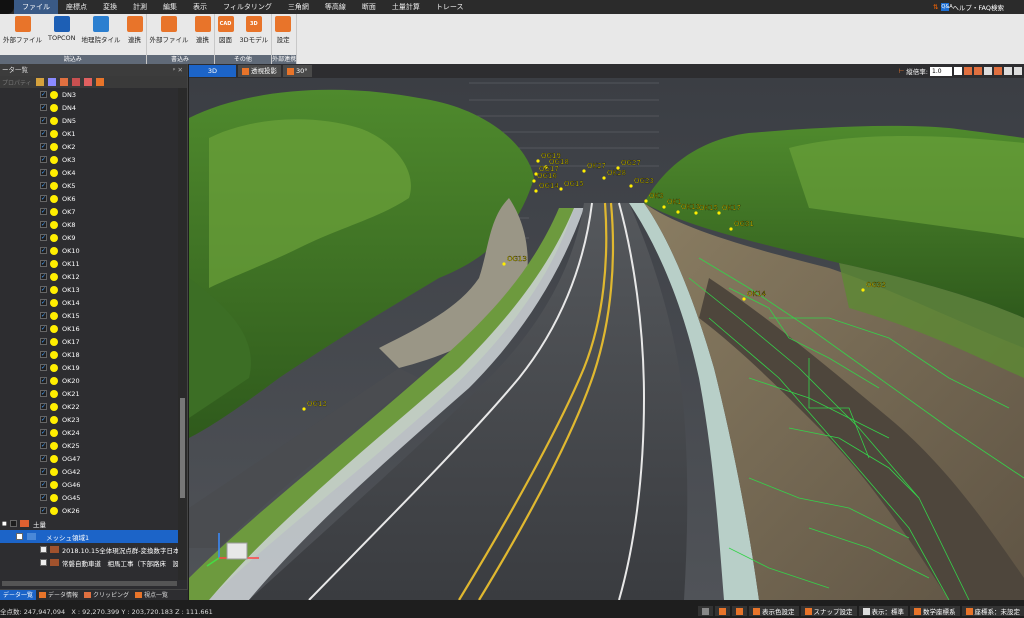 Image resolution: width=1024 pixels, height=618 pixels. What do you see at coordinates (774, 611) in the screenshot?
I see `status-button-0: 表示色設定` at bounding box center [774, 611].